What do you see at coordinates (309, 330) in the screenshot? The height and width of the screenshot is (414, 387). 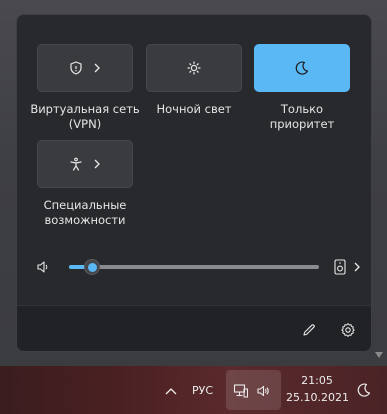 I see `pencil-icon` at bounding box center [309, 330].